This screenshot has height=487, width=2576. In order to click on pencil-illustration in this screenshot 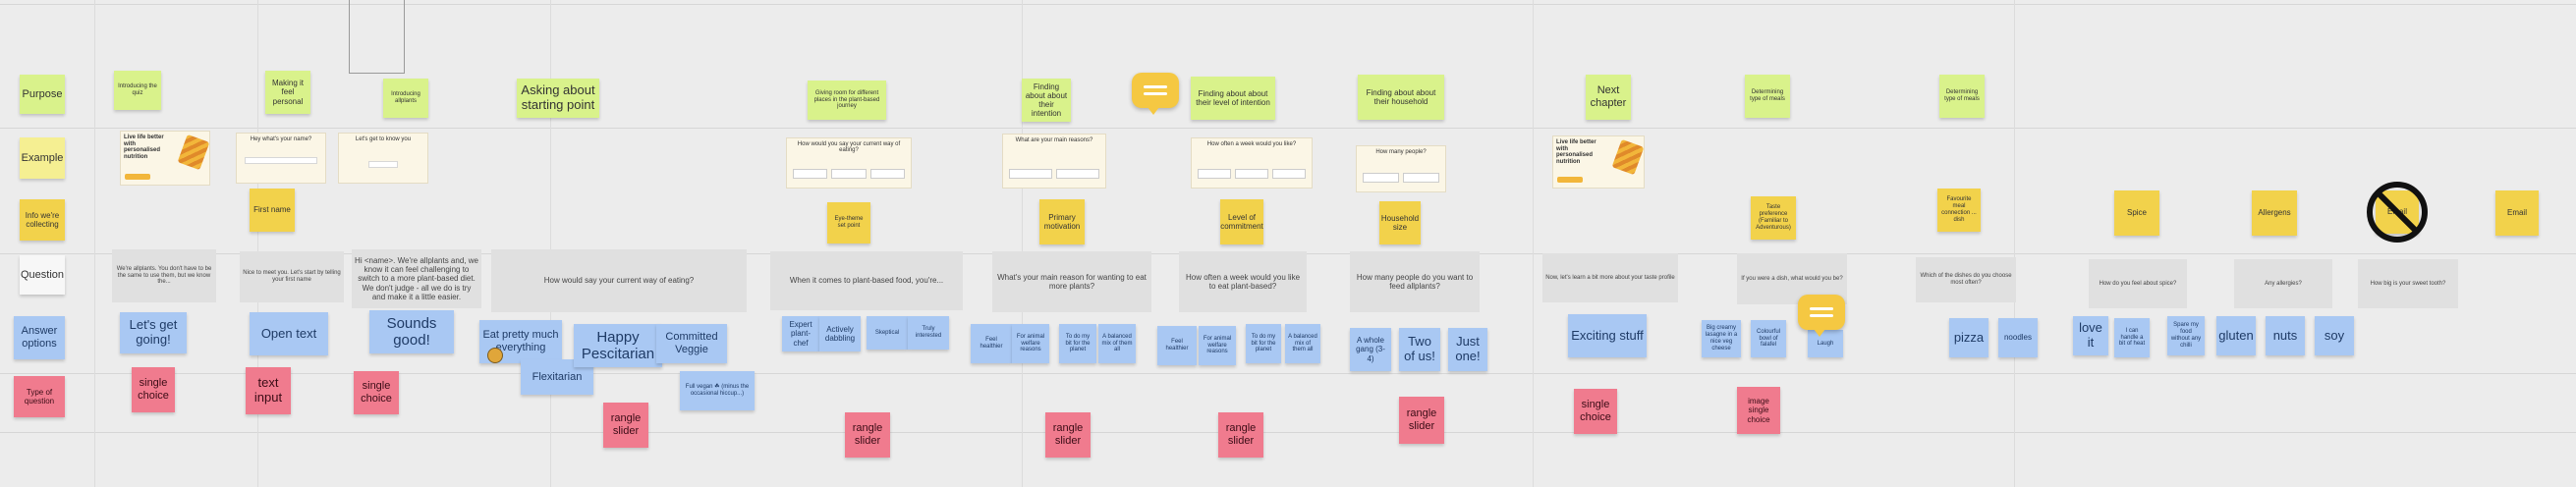, I will do `click(193, 152)`.